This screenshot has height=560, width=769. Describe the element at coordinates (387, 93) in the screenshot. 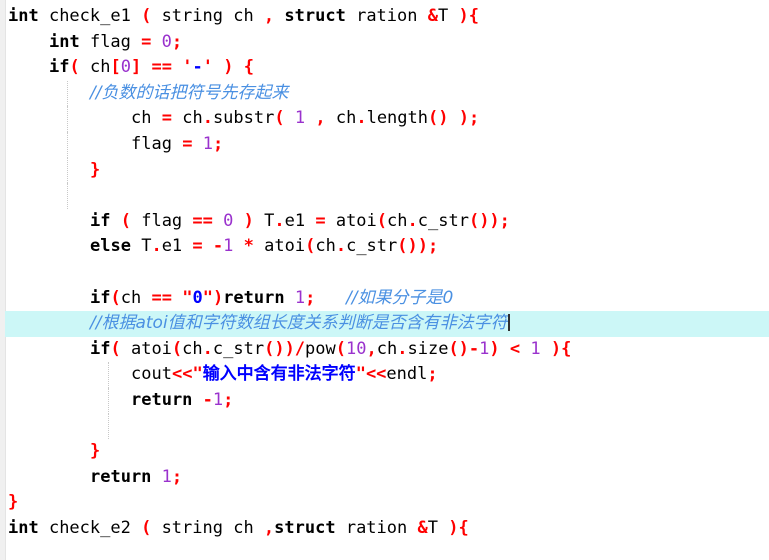

I see `code-line: //负数的话把符号先存起来` at that location.